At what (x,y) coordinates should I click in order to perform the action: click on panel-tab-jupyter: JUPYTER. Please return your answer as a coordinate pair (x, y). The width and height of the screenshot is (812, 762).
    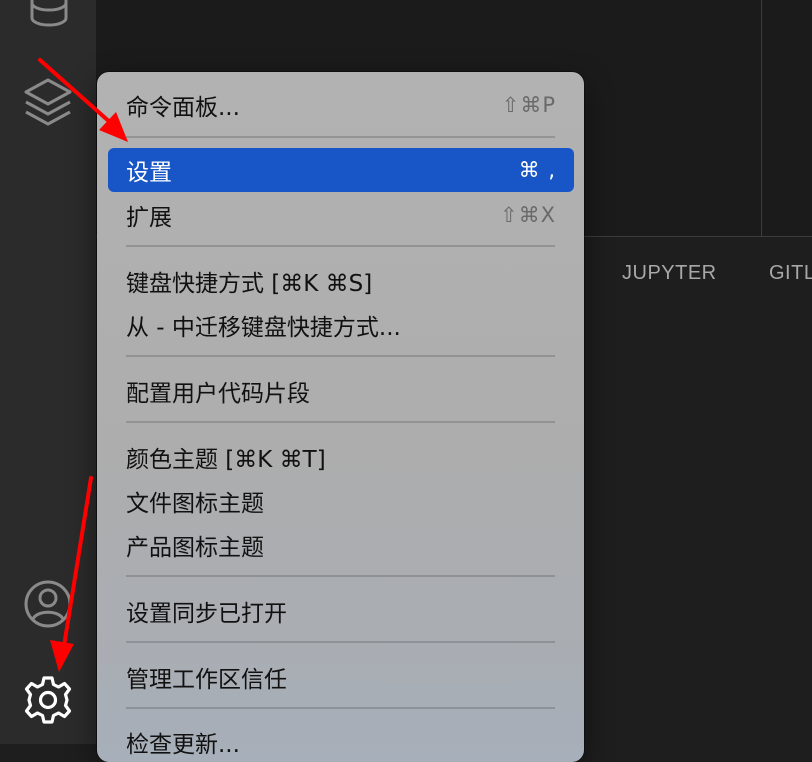
    Looking at the image, I should click on (669, 273).